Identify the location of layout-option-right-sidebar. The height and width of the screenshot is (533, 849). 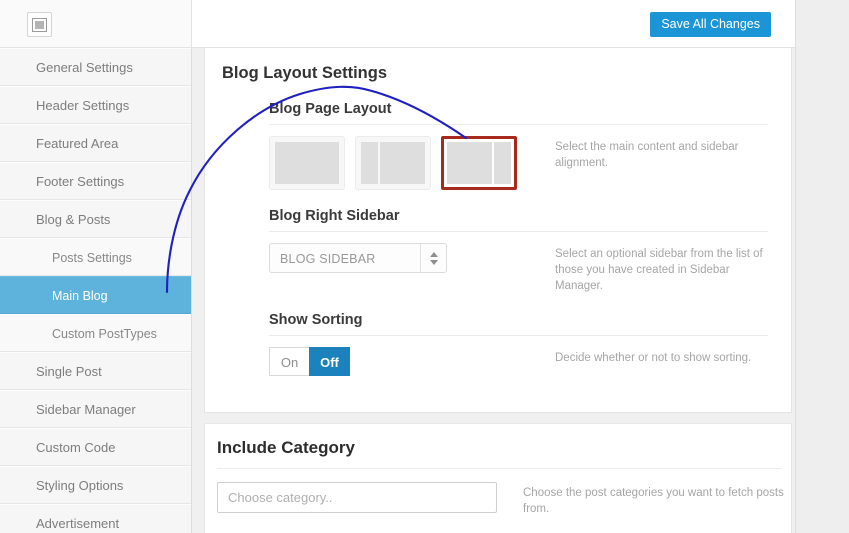
(479, 163).